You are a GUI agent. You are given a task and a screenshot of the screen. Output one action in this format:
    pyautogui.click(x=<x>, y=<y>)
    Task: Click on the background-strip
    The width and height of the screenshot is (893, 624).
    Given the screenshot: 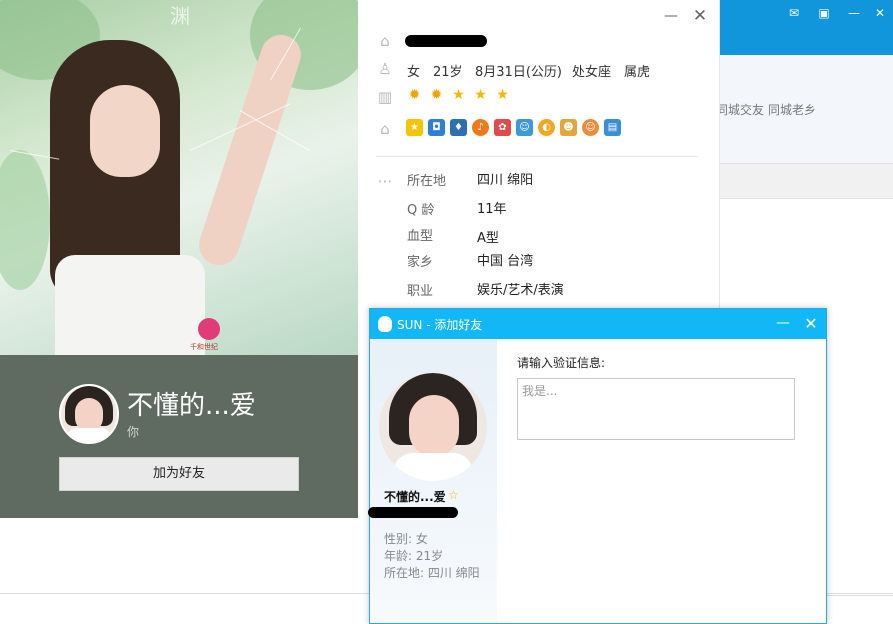 What is the action you would take?
    pyautogui.click(x=796, y=181)
    